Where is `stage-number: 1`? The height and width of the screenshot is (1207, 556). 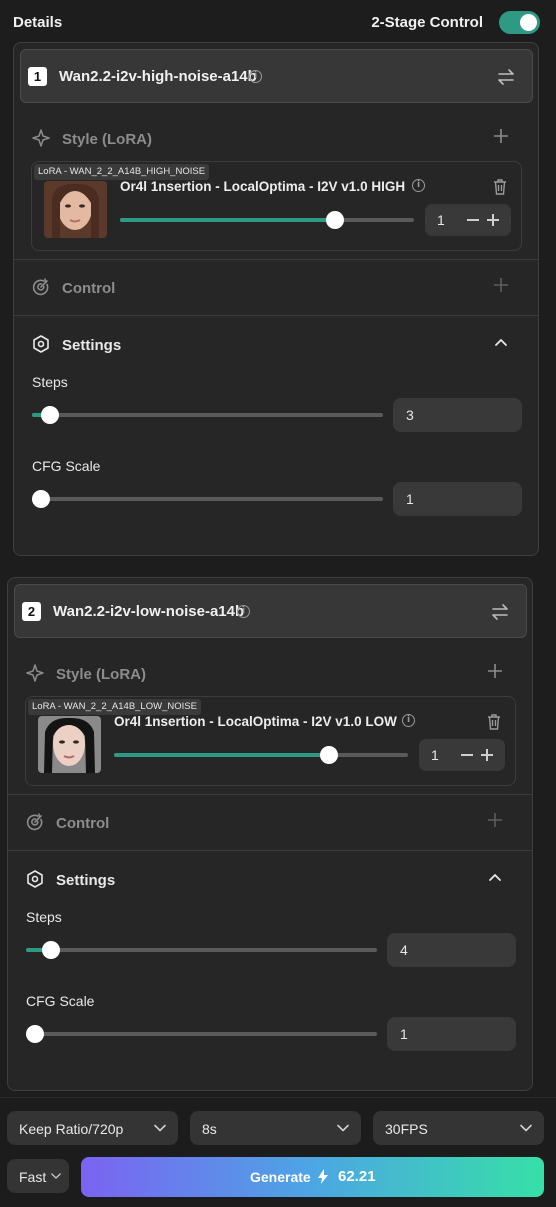 stage-number: 1 is located at coordinates (37, 76).